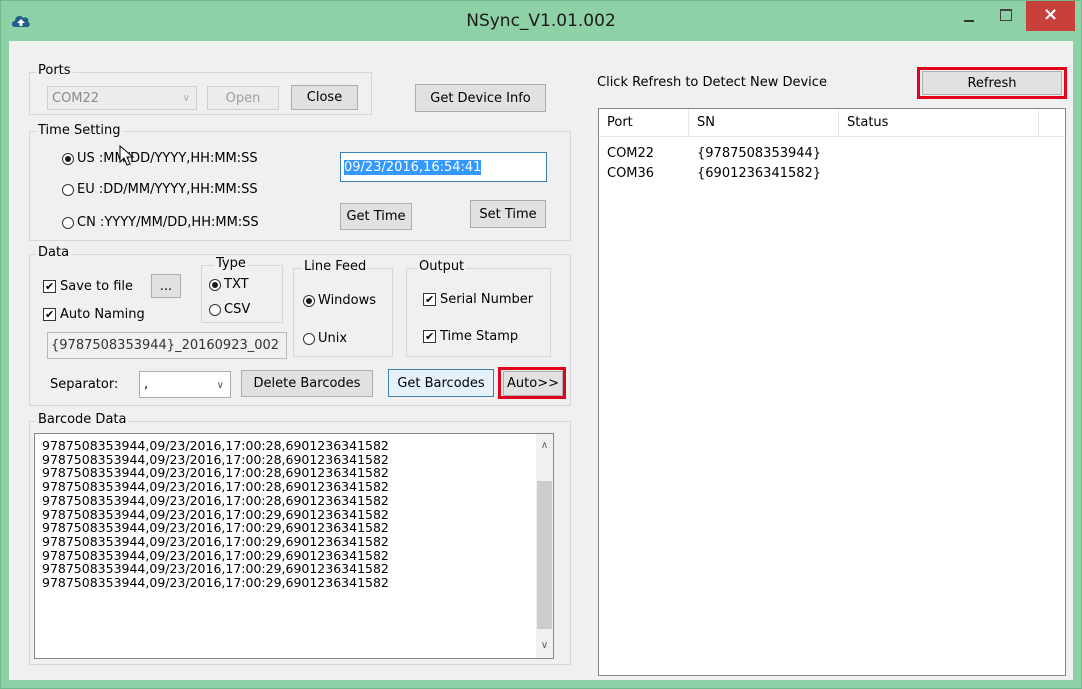 This screenshot has height=689, width=1082. Describe the element at coordinates (54, 70) in the screenshot. I see `ports-group-label: Ports` at that location.